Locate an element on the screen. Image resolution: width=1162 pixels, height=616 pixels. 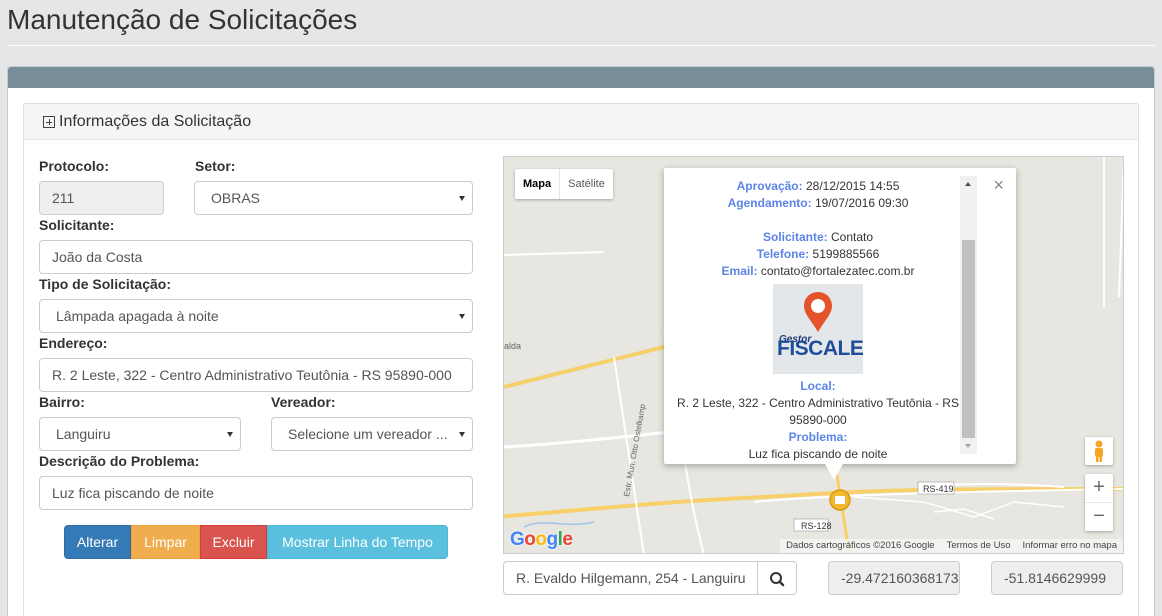
map-data-credit: Dados cartográficos ©2016 Google is located at coordinates (860, 545).